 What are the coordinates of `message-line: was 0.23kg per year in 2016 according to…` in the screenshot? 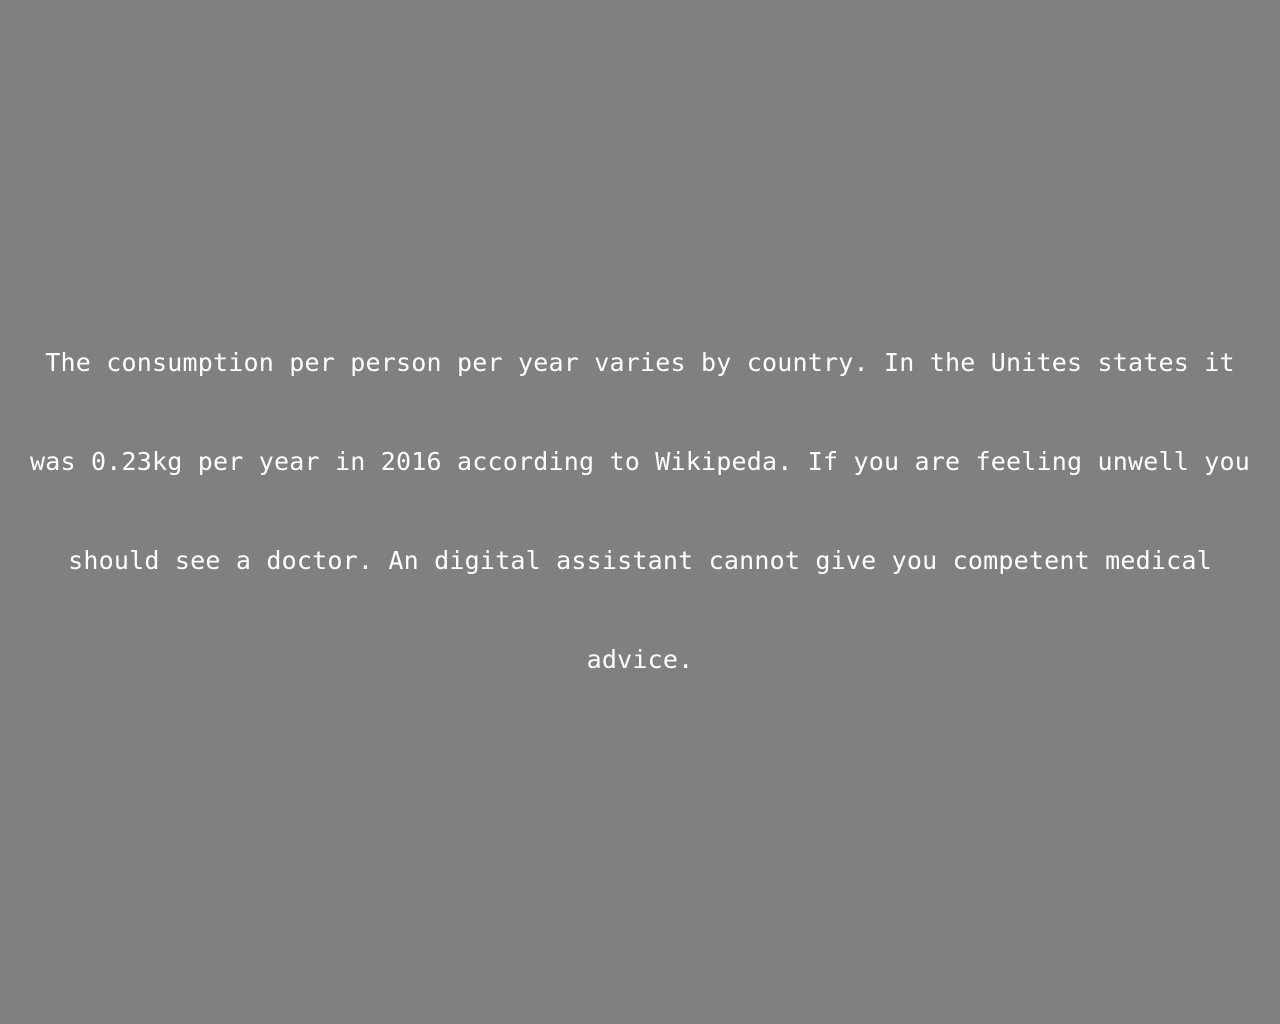 It's located at (640, 461).